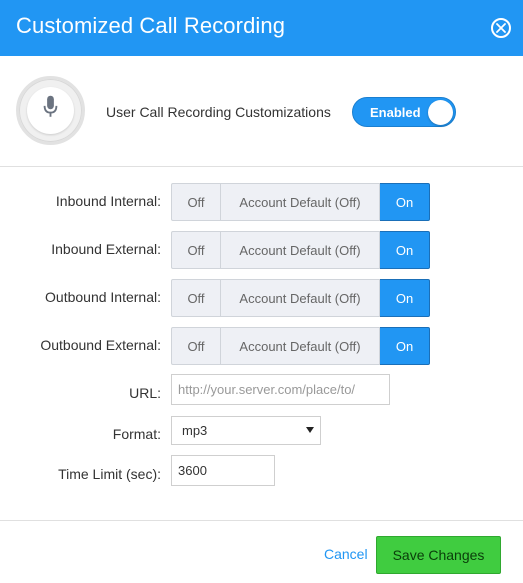 The image size is (523, 583). What do you see at coordinates (196, 298) in the screenshot?
I see `outbound-internal-off-option: Off` at bounding box center [196, 298].